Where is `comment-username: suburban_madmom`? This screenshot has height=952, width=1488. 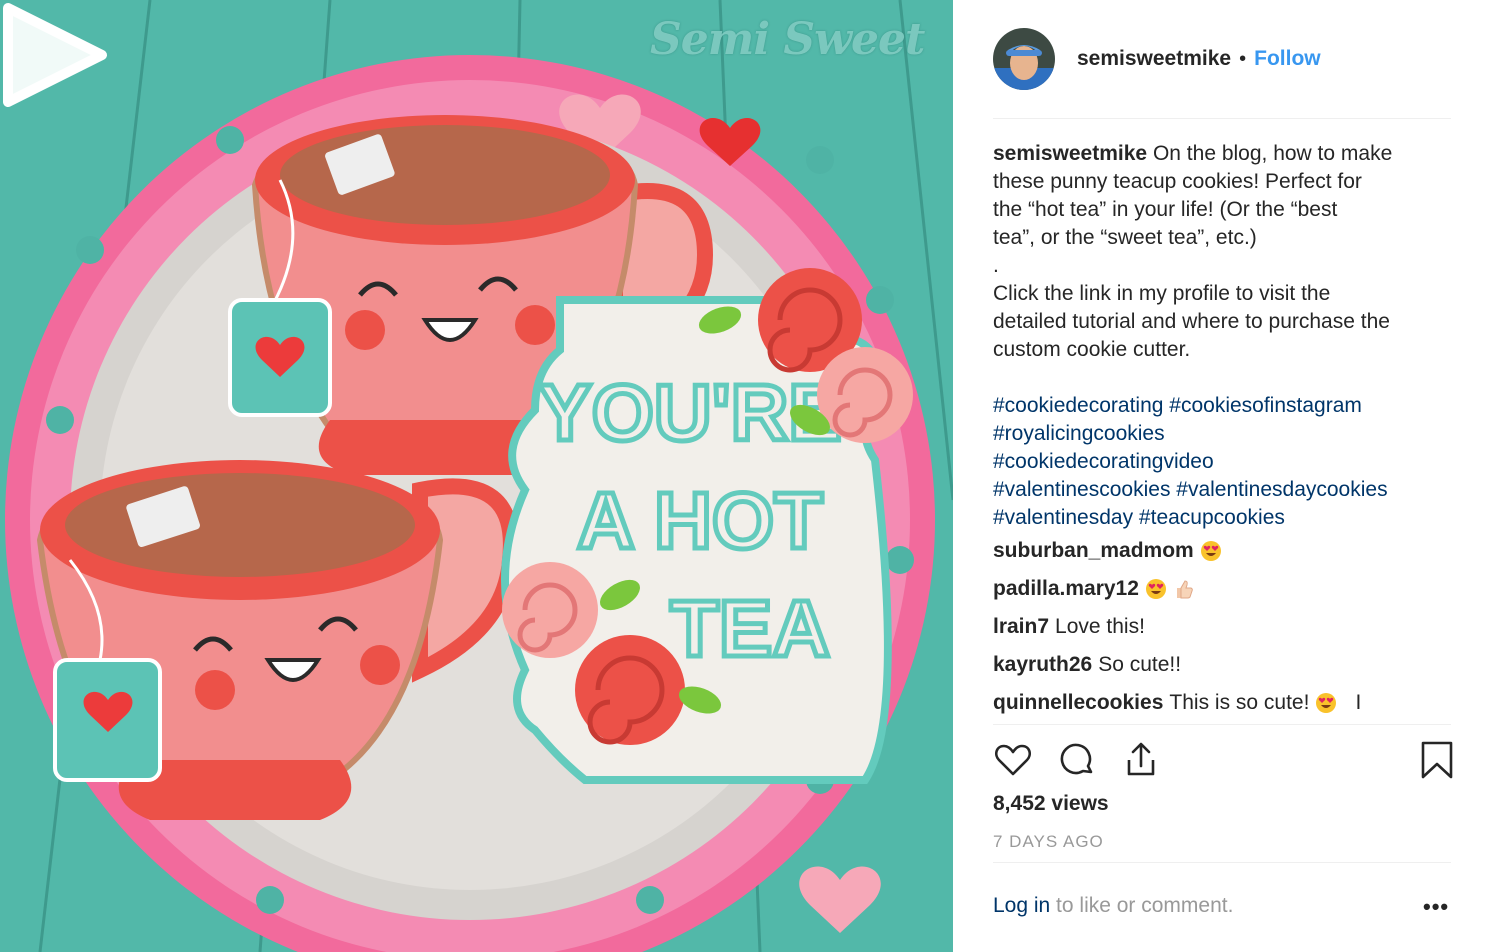
comment-username: suburban_madmom is located at coordinates (1093, 551).